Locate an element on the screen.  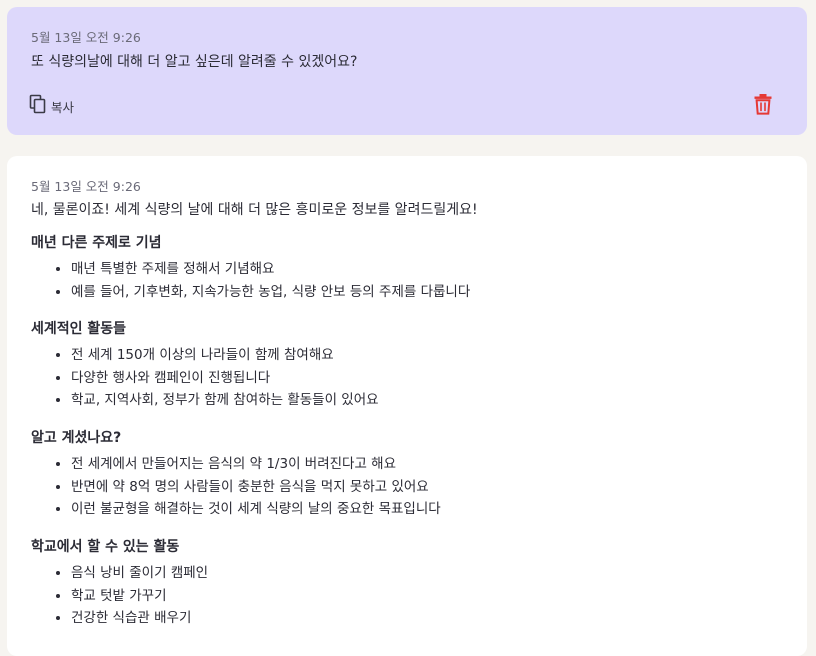
copy-button: 복사 is located at coordinates (52, 106).